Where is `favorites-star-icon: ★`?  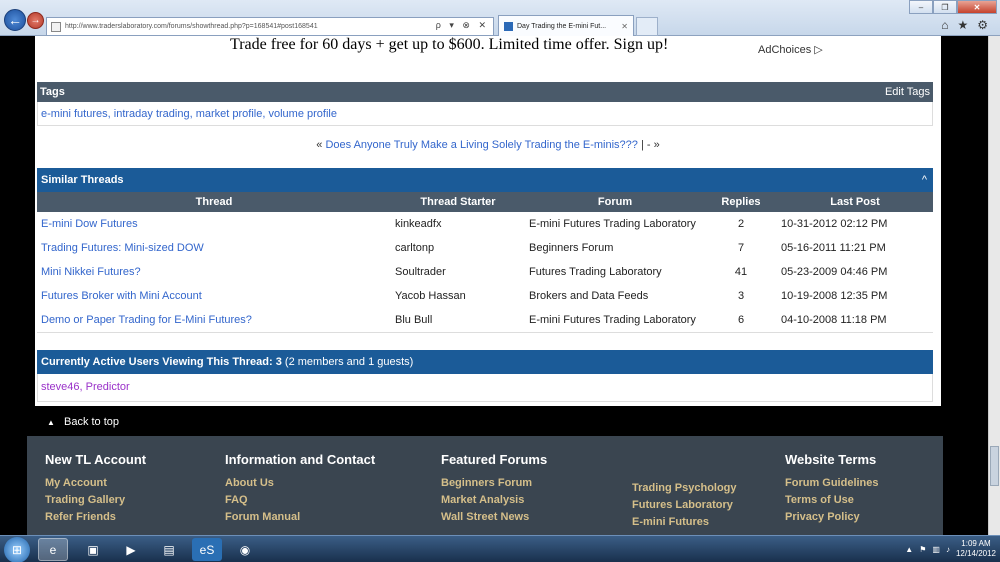 favorites-star-icon: ★ is located at coordinates (962, 25).